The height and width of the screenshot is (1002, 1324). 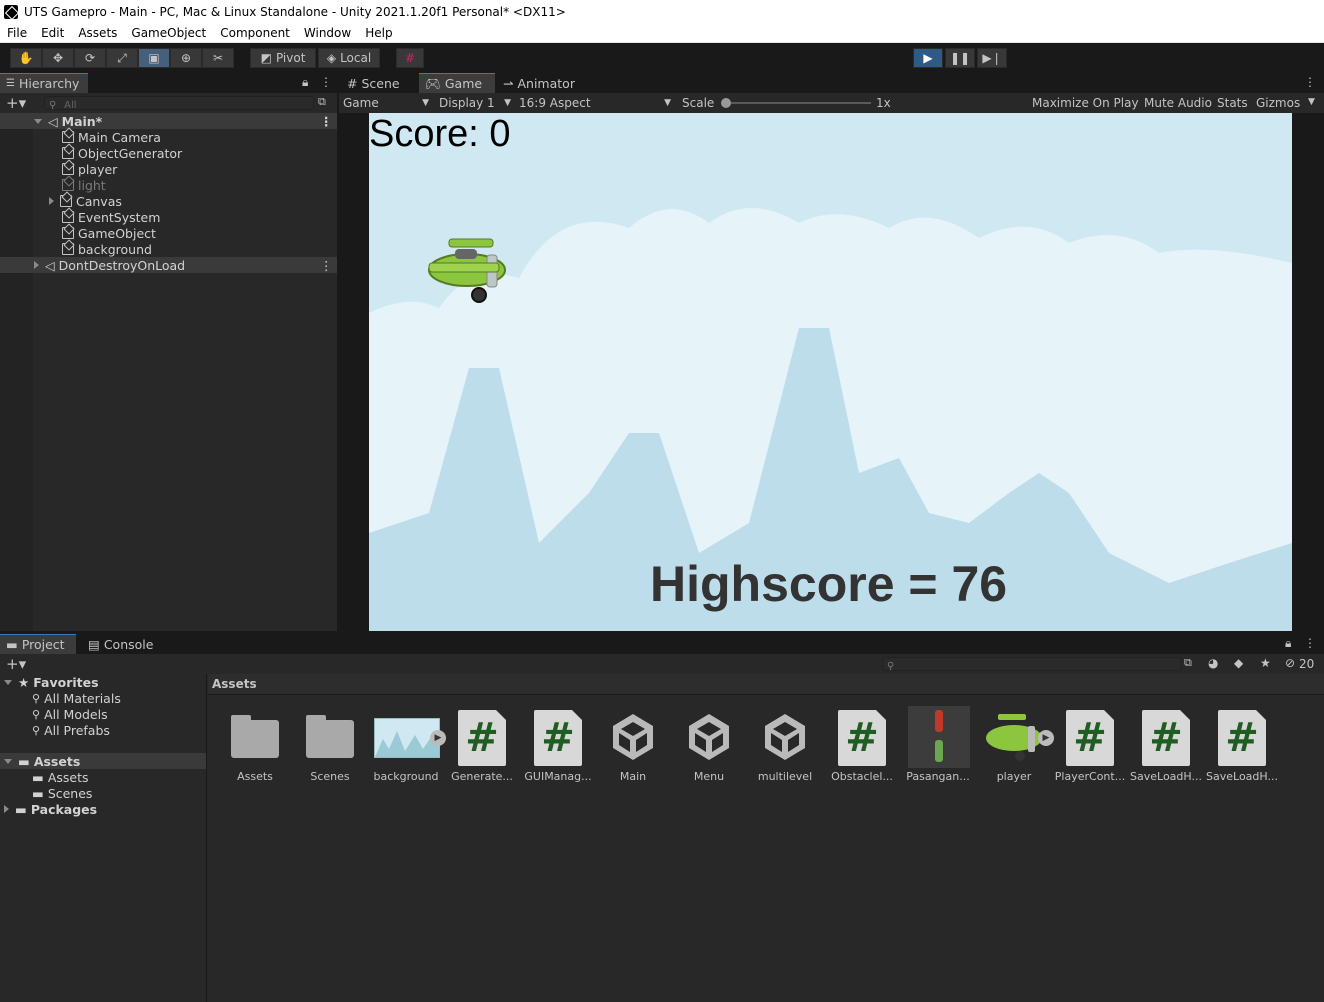 What do you see at coordinates (218, 58) in the screenshot?
I see `custom-tool-button: ✂` at bounding box center [218, 58].